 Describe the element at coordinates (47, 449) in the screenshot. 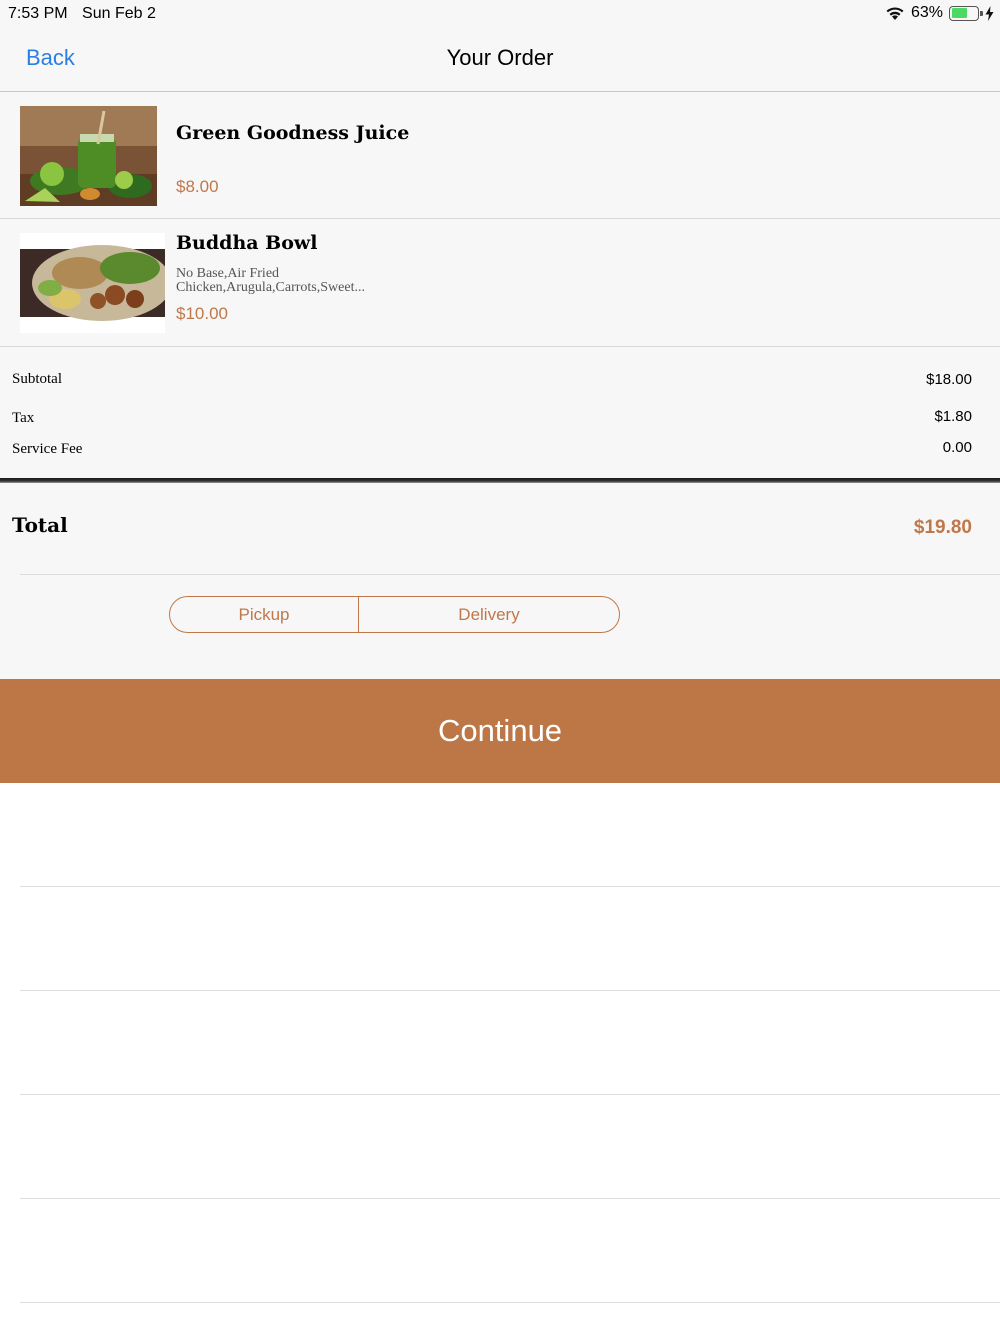

I see `service-fee-label: Service Fee` at that location.